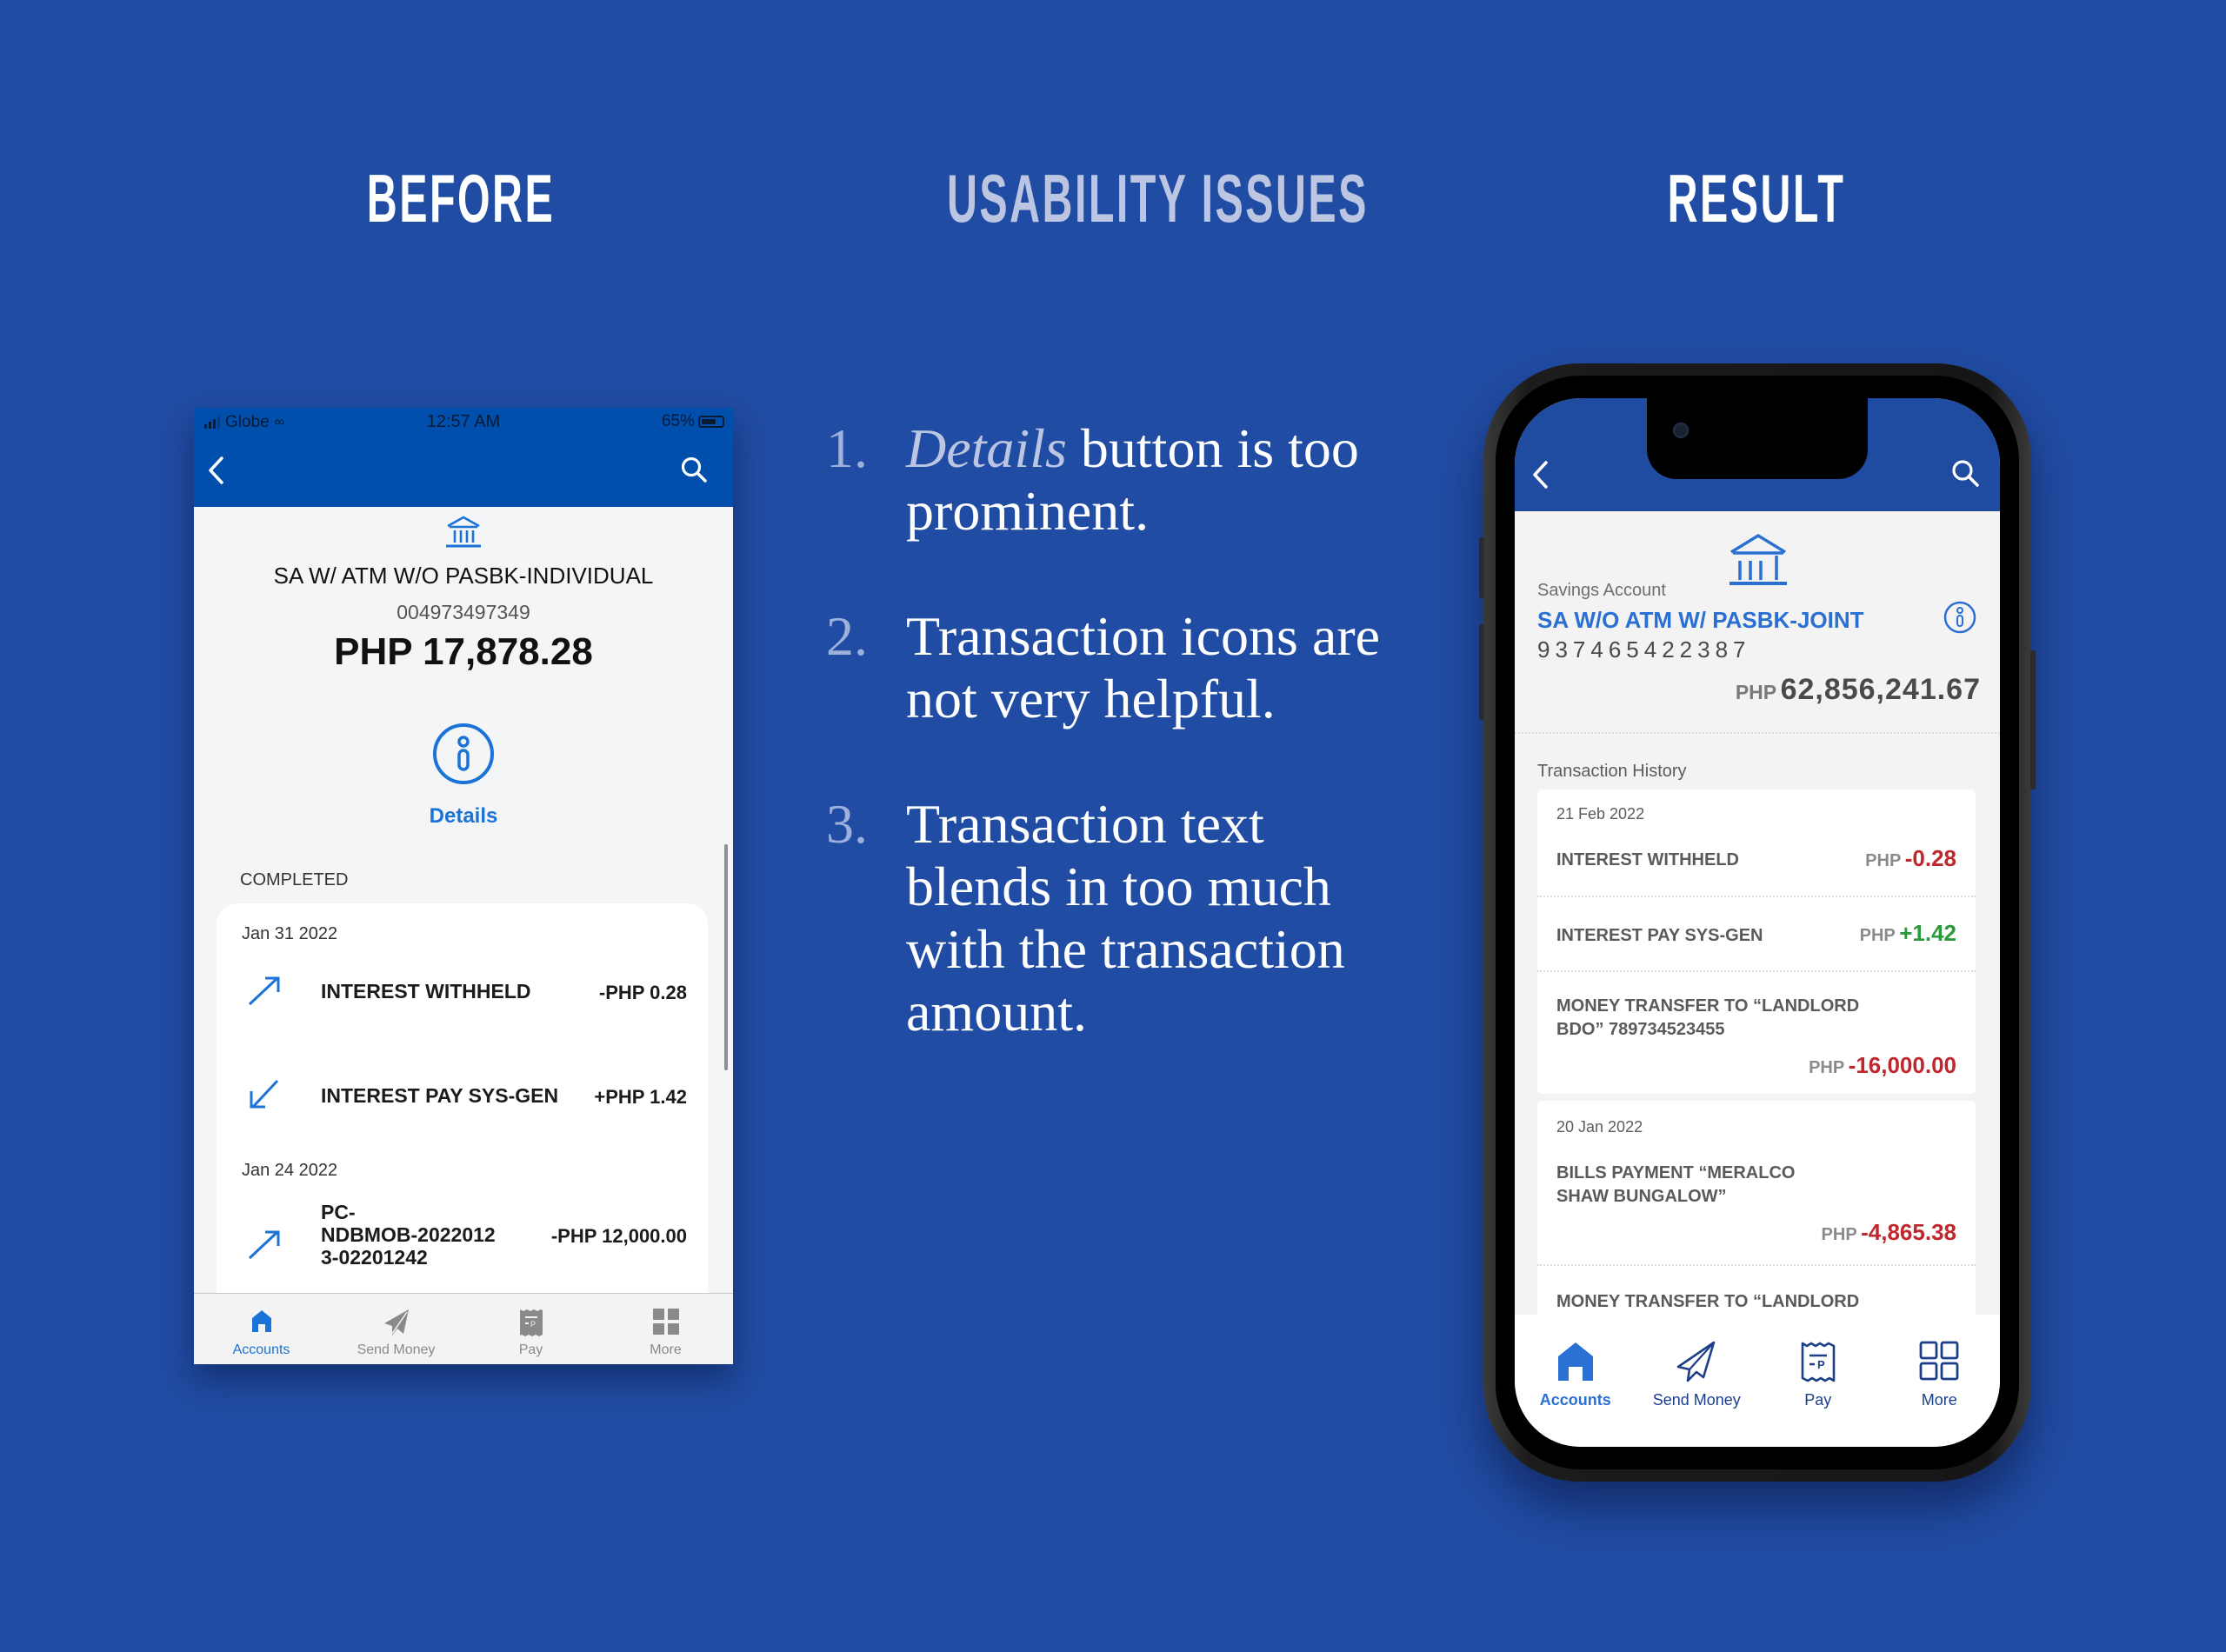 The image size is (2226, 1652). Describe the element at coordinates (1881, 689) in the screenshot. I see `balance-value: 62,856,241.67` at that location.